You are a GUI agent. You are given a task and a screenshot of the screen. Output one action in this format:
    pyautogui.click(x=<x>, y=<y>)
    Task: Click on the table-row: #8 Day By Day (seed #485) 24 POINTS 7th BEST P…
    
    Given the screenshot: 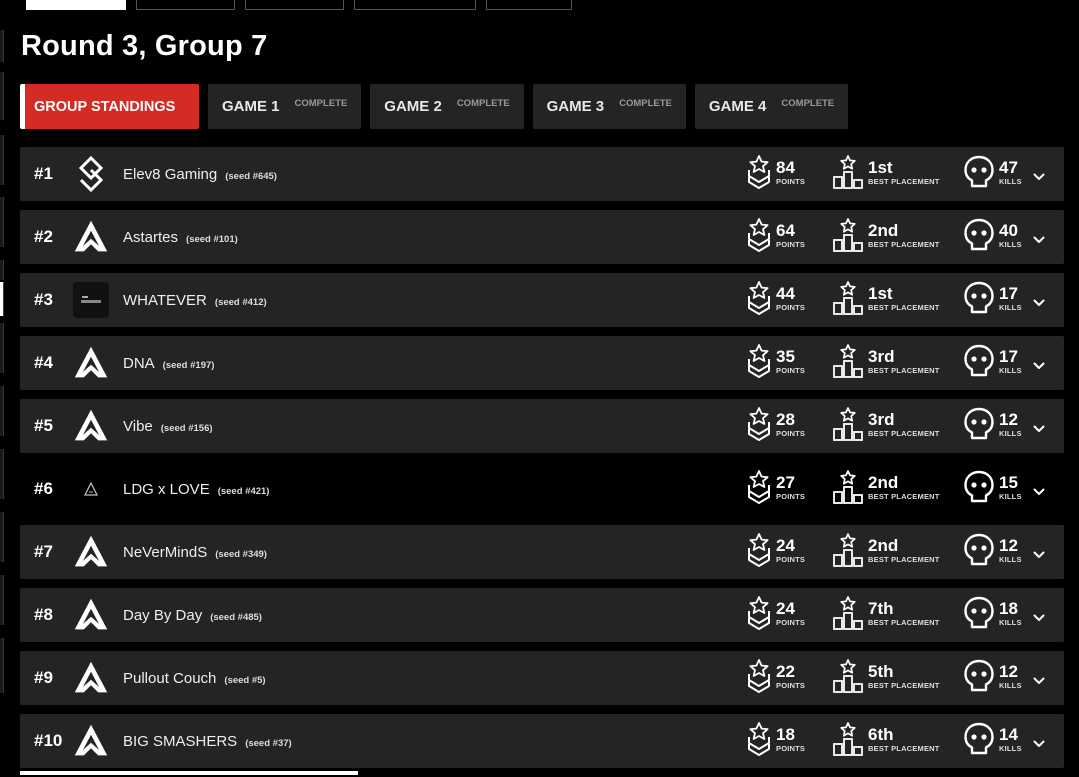 What is the action you would take?
    pyautogui.click(x=542, y=615)
    